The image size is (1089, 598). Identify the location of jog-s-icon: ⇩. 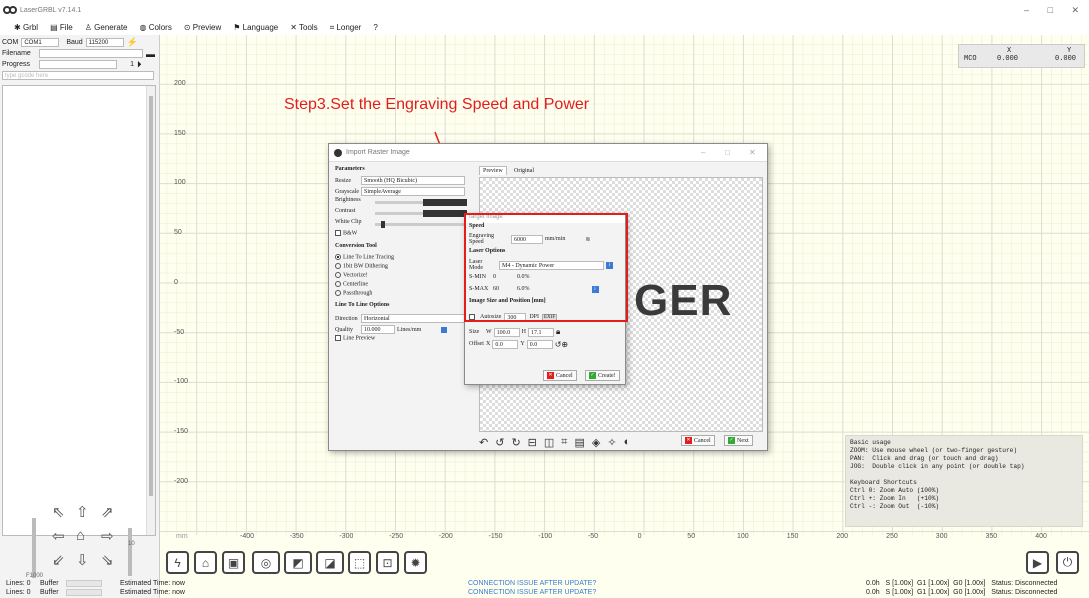
(82, 560).